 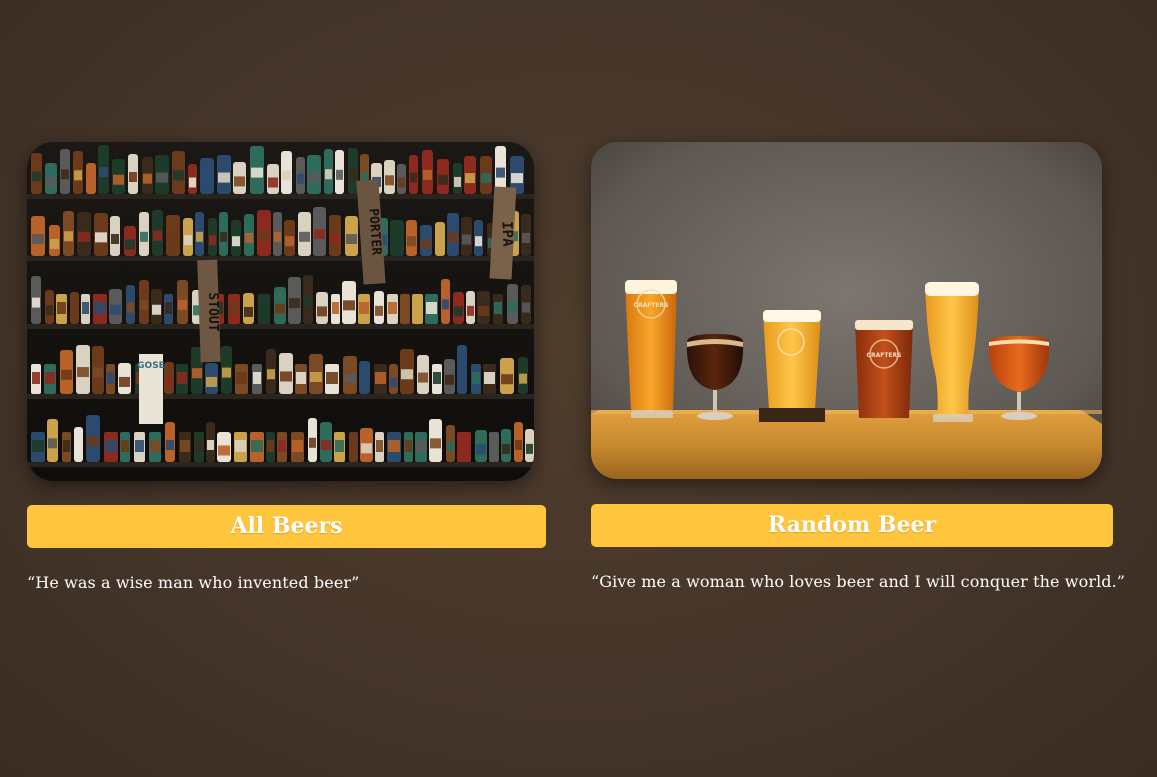 What do you see at coordinates (884, 369) in the screenshot?
I see `beer-glass-amber: CRAFTERS` at bounding box center [884, 369].